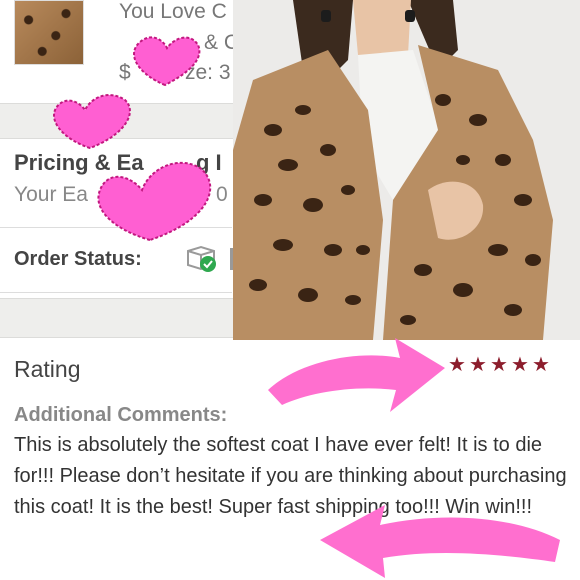 The height and width of the screenshot is (580, 580). I want to click on pricing-title: Pricing & Ea, so click(79, 162).